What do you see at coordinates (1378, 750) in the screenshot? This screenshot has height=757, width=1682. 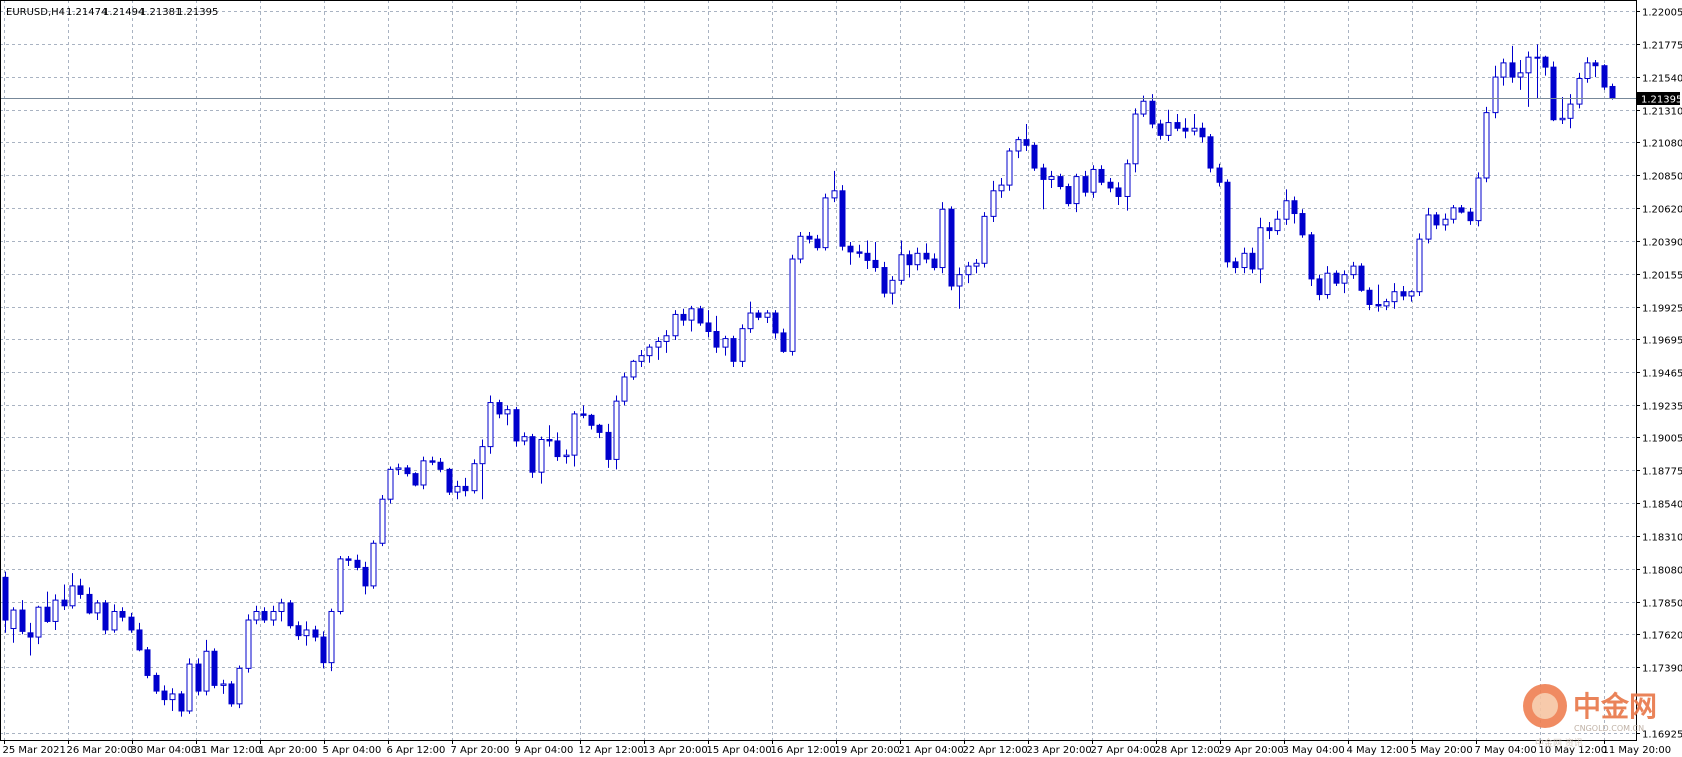 I see `x-tick-label: 4 May 12:00` at bounding box center [1378, 750].